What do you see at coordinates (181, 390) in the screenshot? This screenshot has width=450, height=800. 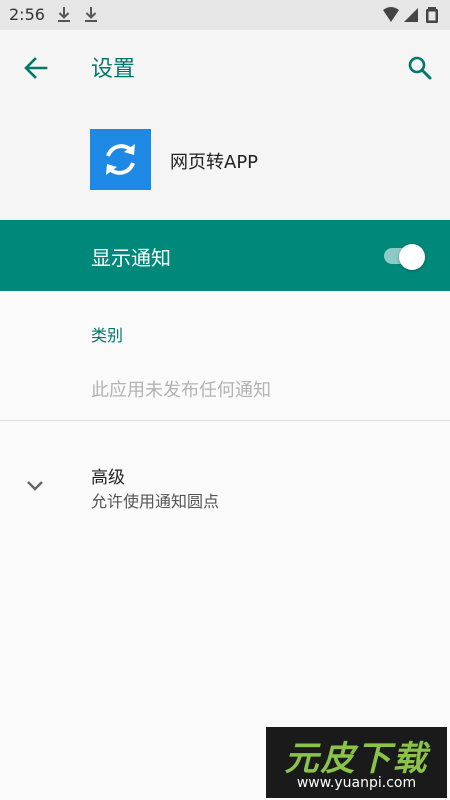 I see `no-notifications-text: 此应用未发布任何通知` at bounding box center [181, 390].